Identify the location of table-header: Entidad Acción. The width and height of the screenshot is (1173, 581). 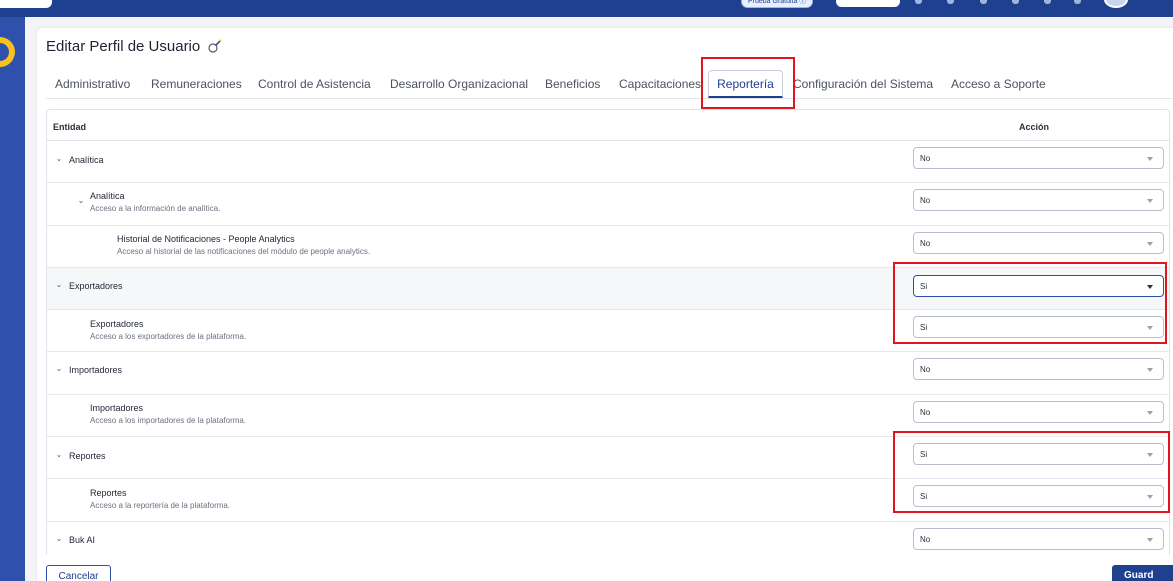
(608, 125).